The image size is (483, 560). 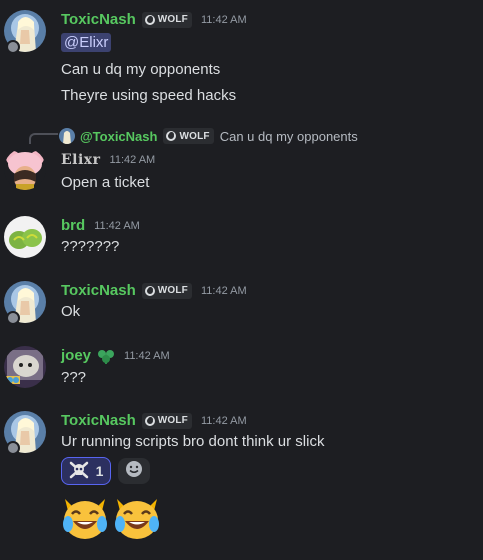 I want to click on message-text: ???, so click(x=74, y=377).